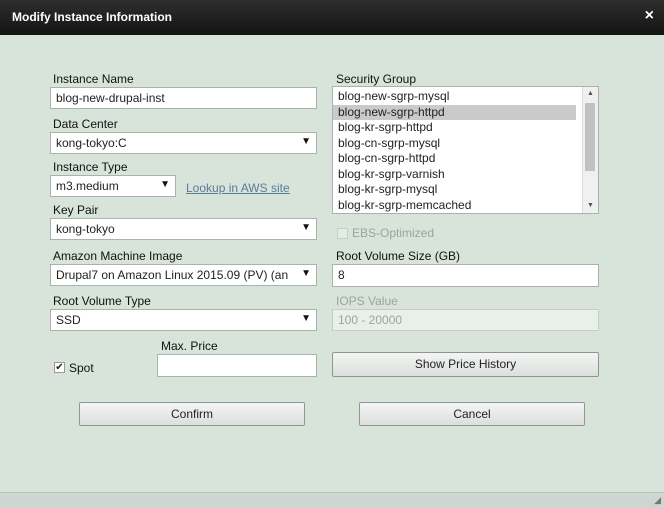  What do you see at coordinates (454, 159) in the screenshot?
I see `list-item: blog-cn-sgrp-httpd` at bounding box center [454, 159].